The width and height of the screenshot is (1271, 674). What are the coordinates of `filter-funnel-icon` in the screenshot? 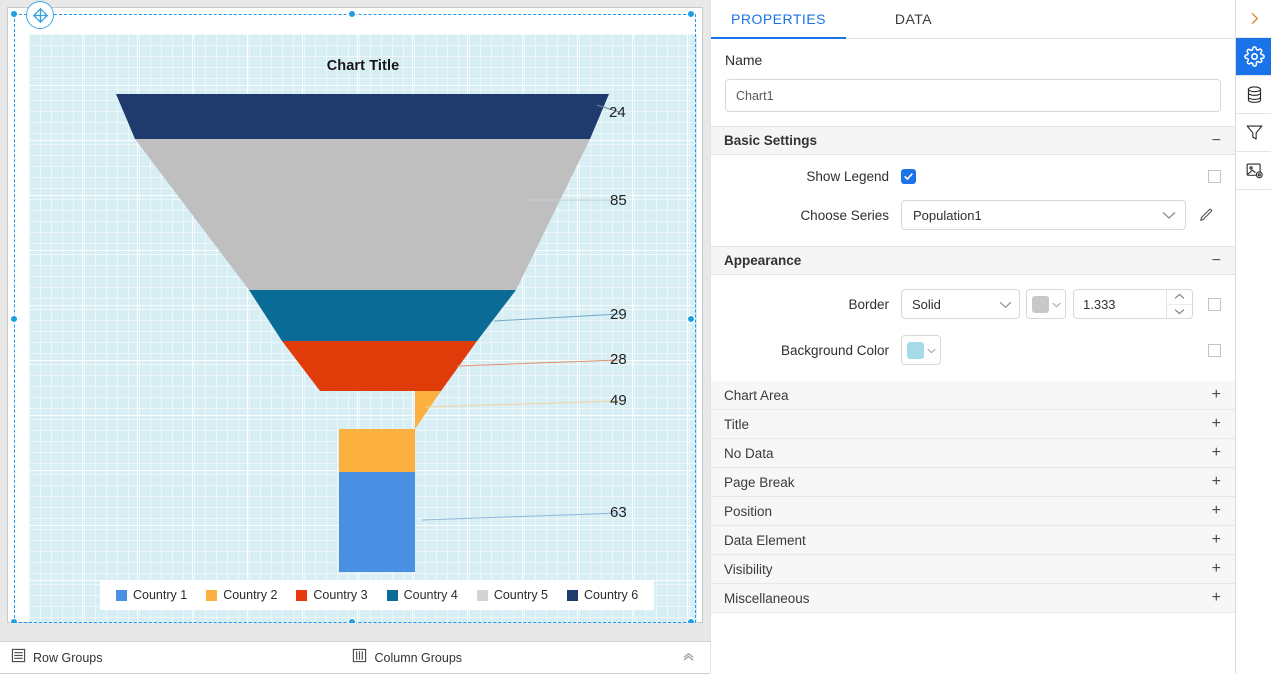 It's located at (1253, 133).